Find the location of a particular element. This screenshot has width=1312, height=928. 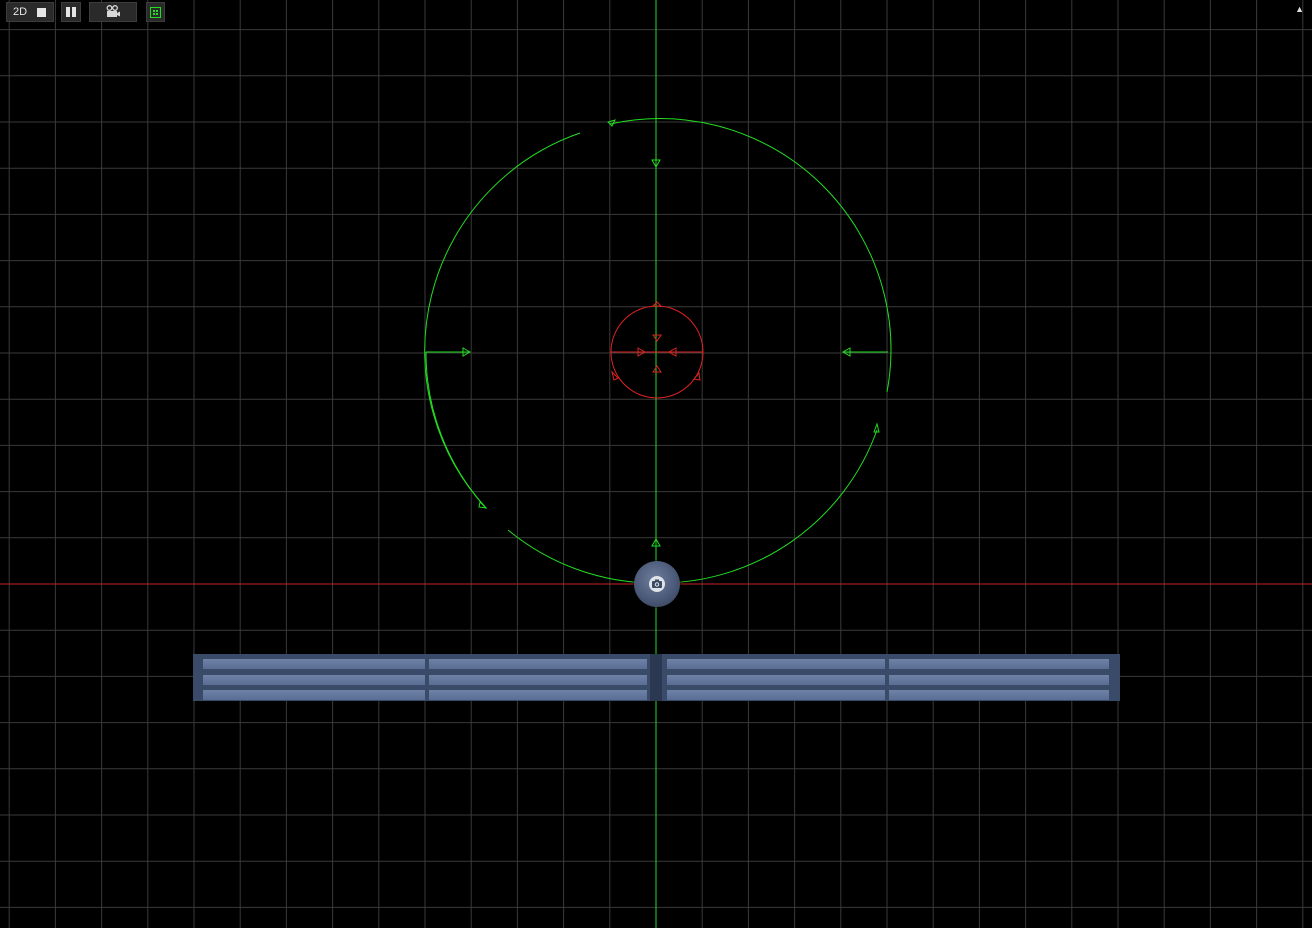

camera-button is located at coordinates (113, 12).